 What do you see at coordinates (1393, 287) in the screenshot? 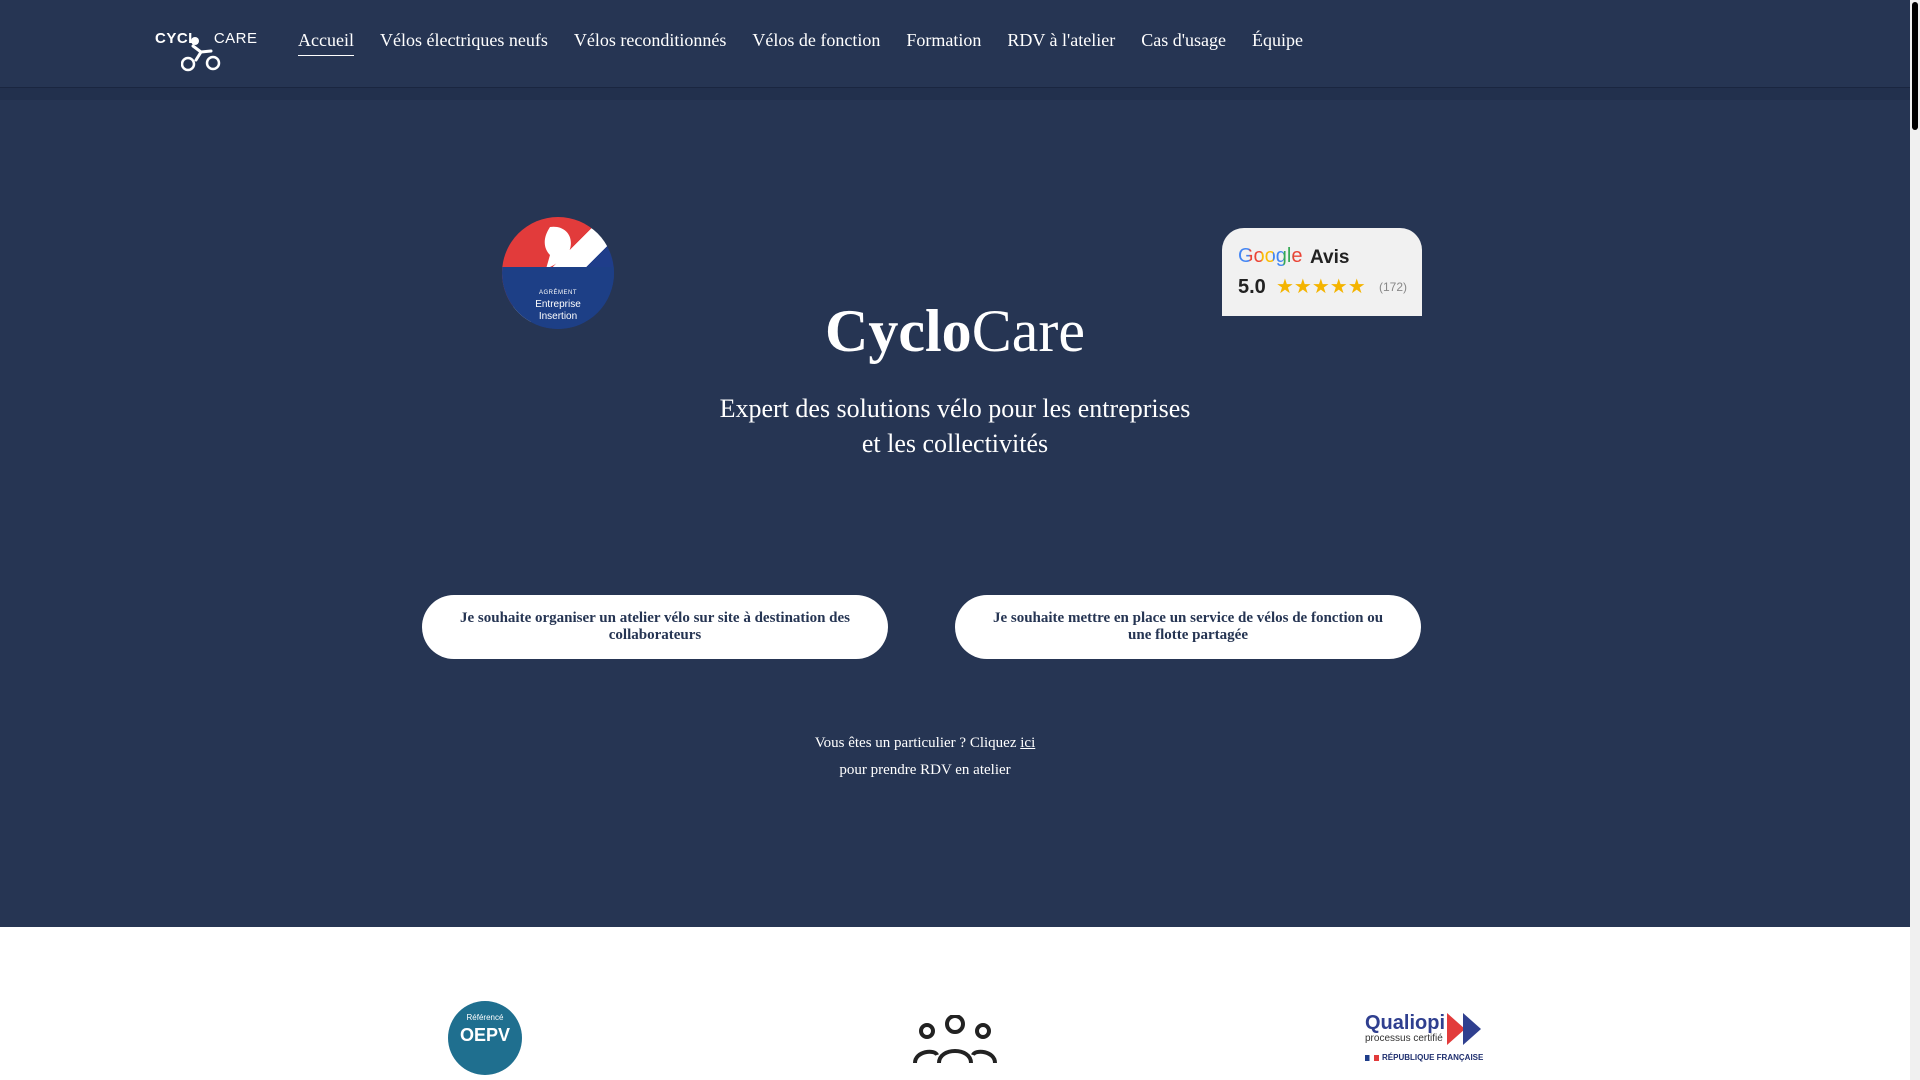
I see `google-review-count: (172)` at bounding box center [1393, 287].